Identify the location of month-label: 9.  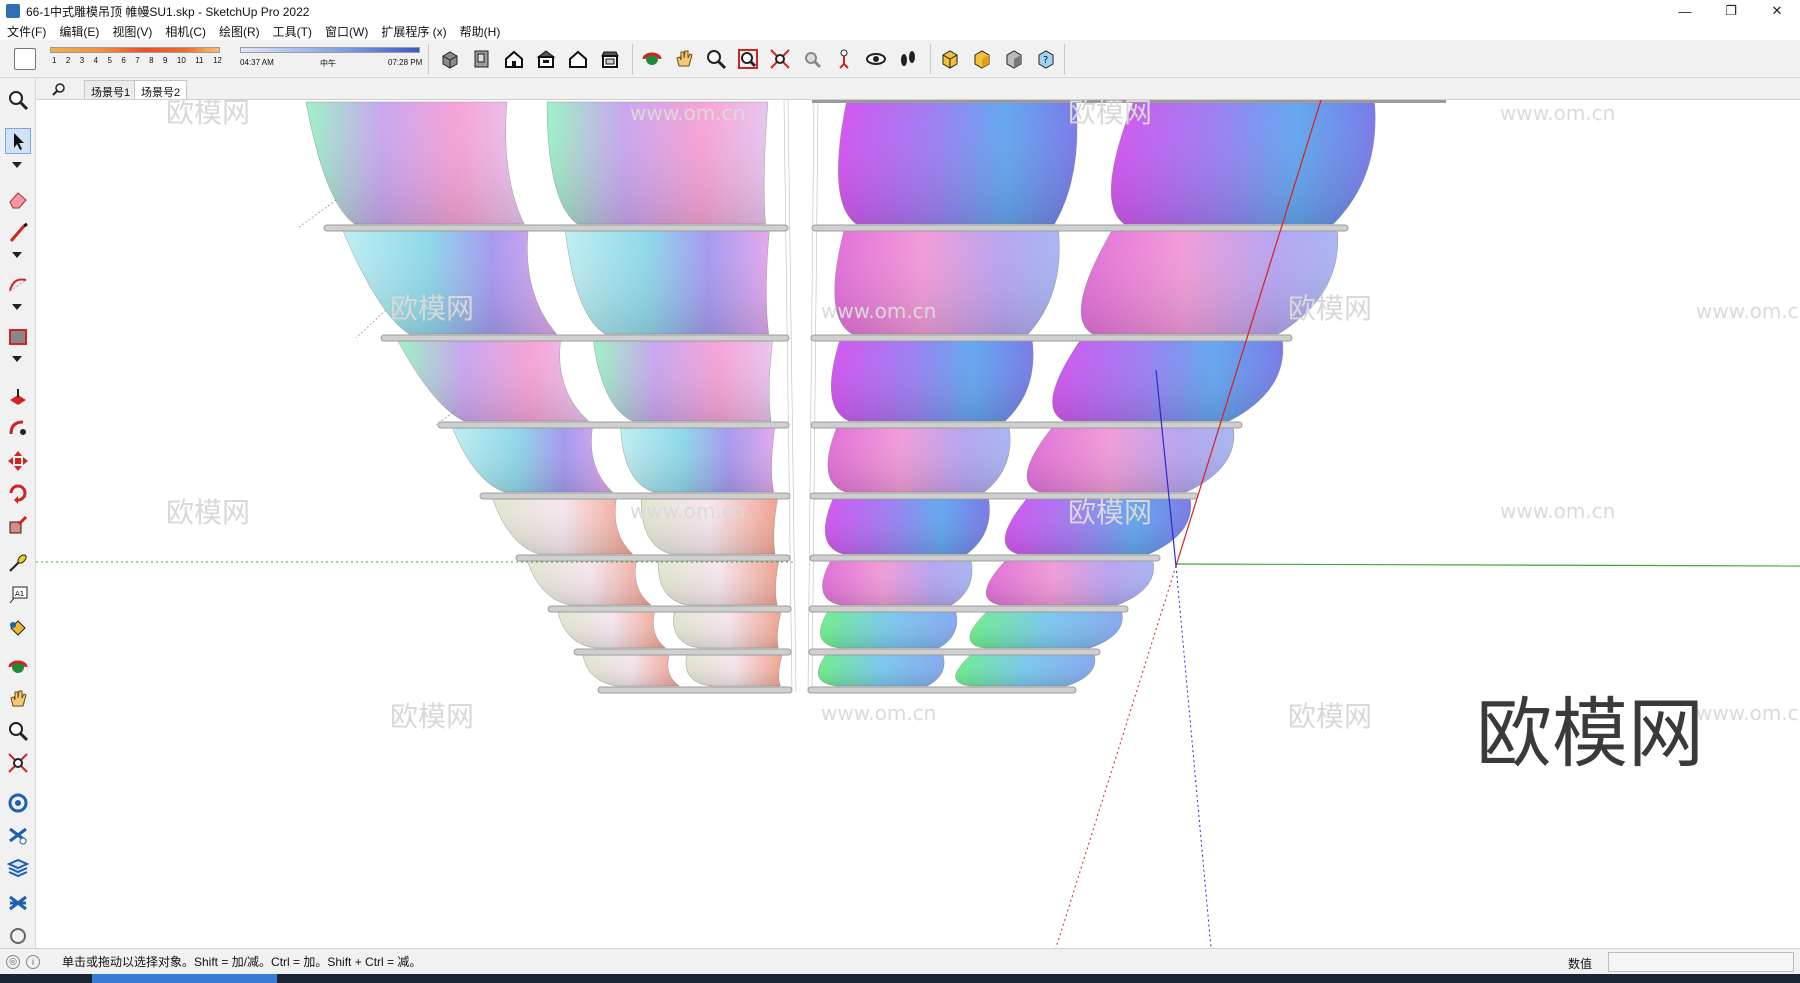
(165, 60).